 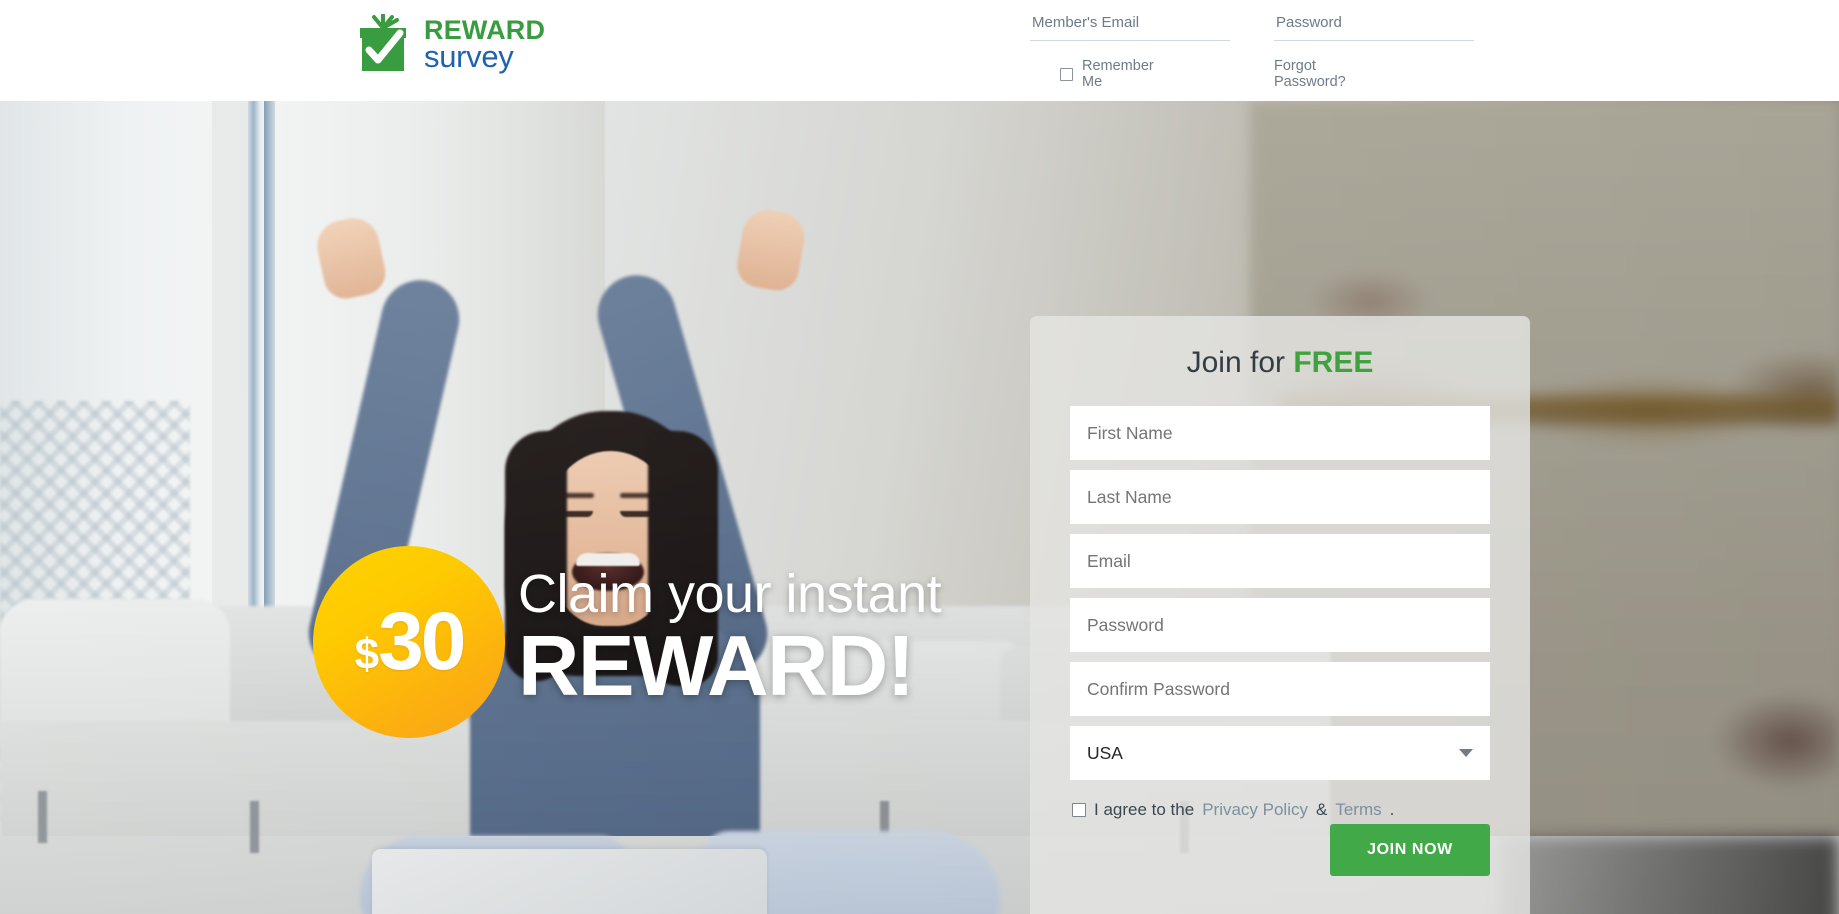 What do you see at coordinates (1280, 753) in the screenshot?
I see `country-select: USA` at bounding box center [1280, 753].